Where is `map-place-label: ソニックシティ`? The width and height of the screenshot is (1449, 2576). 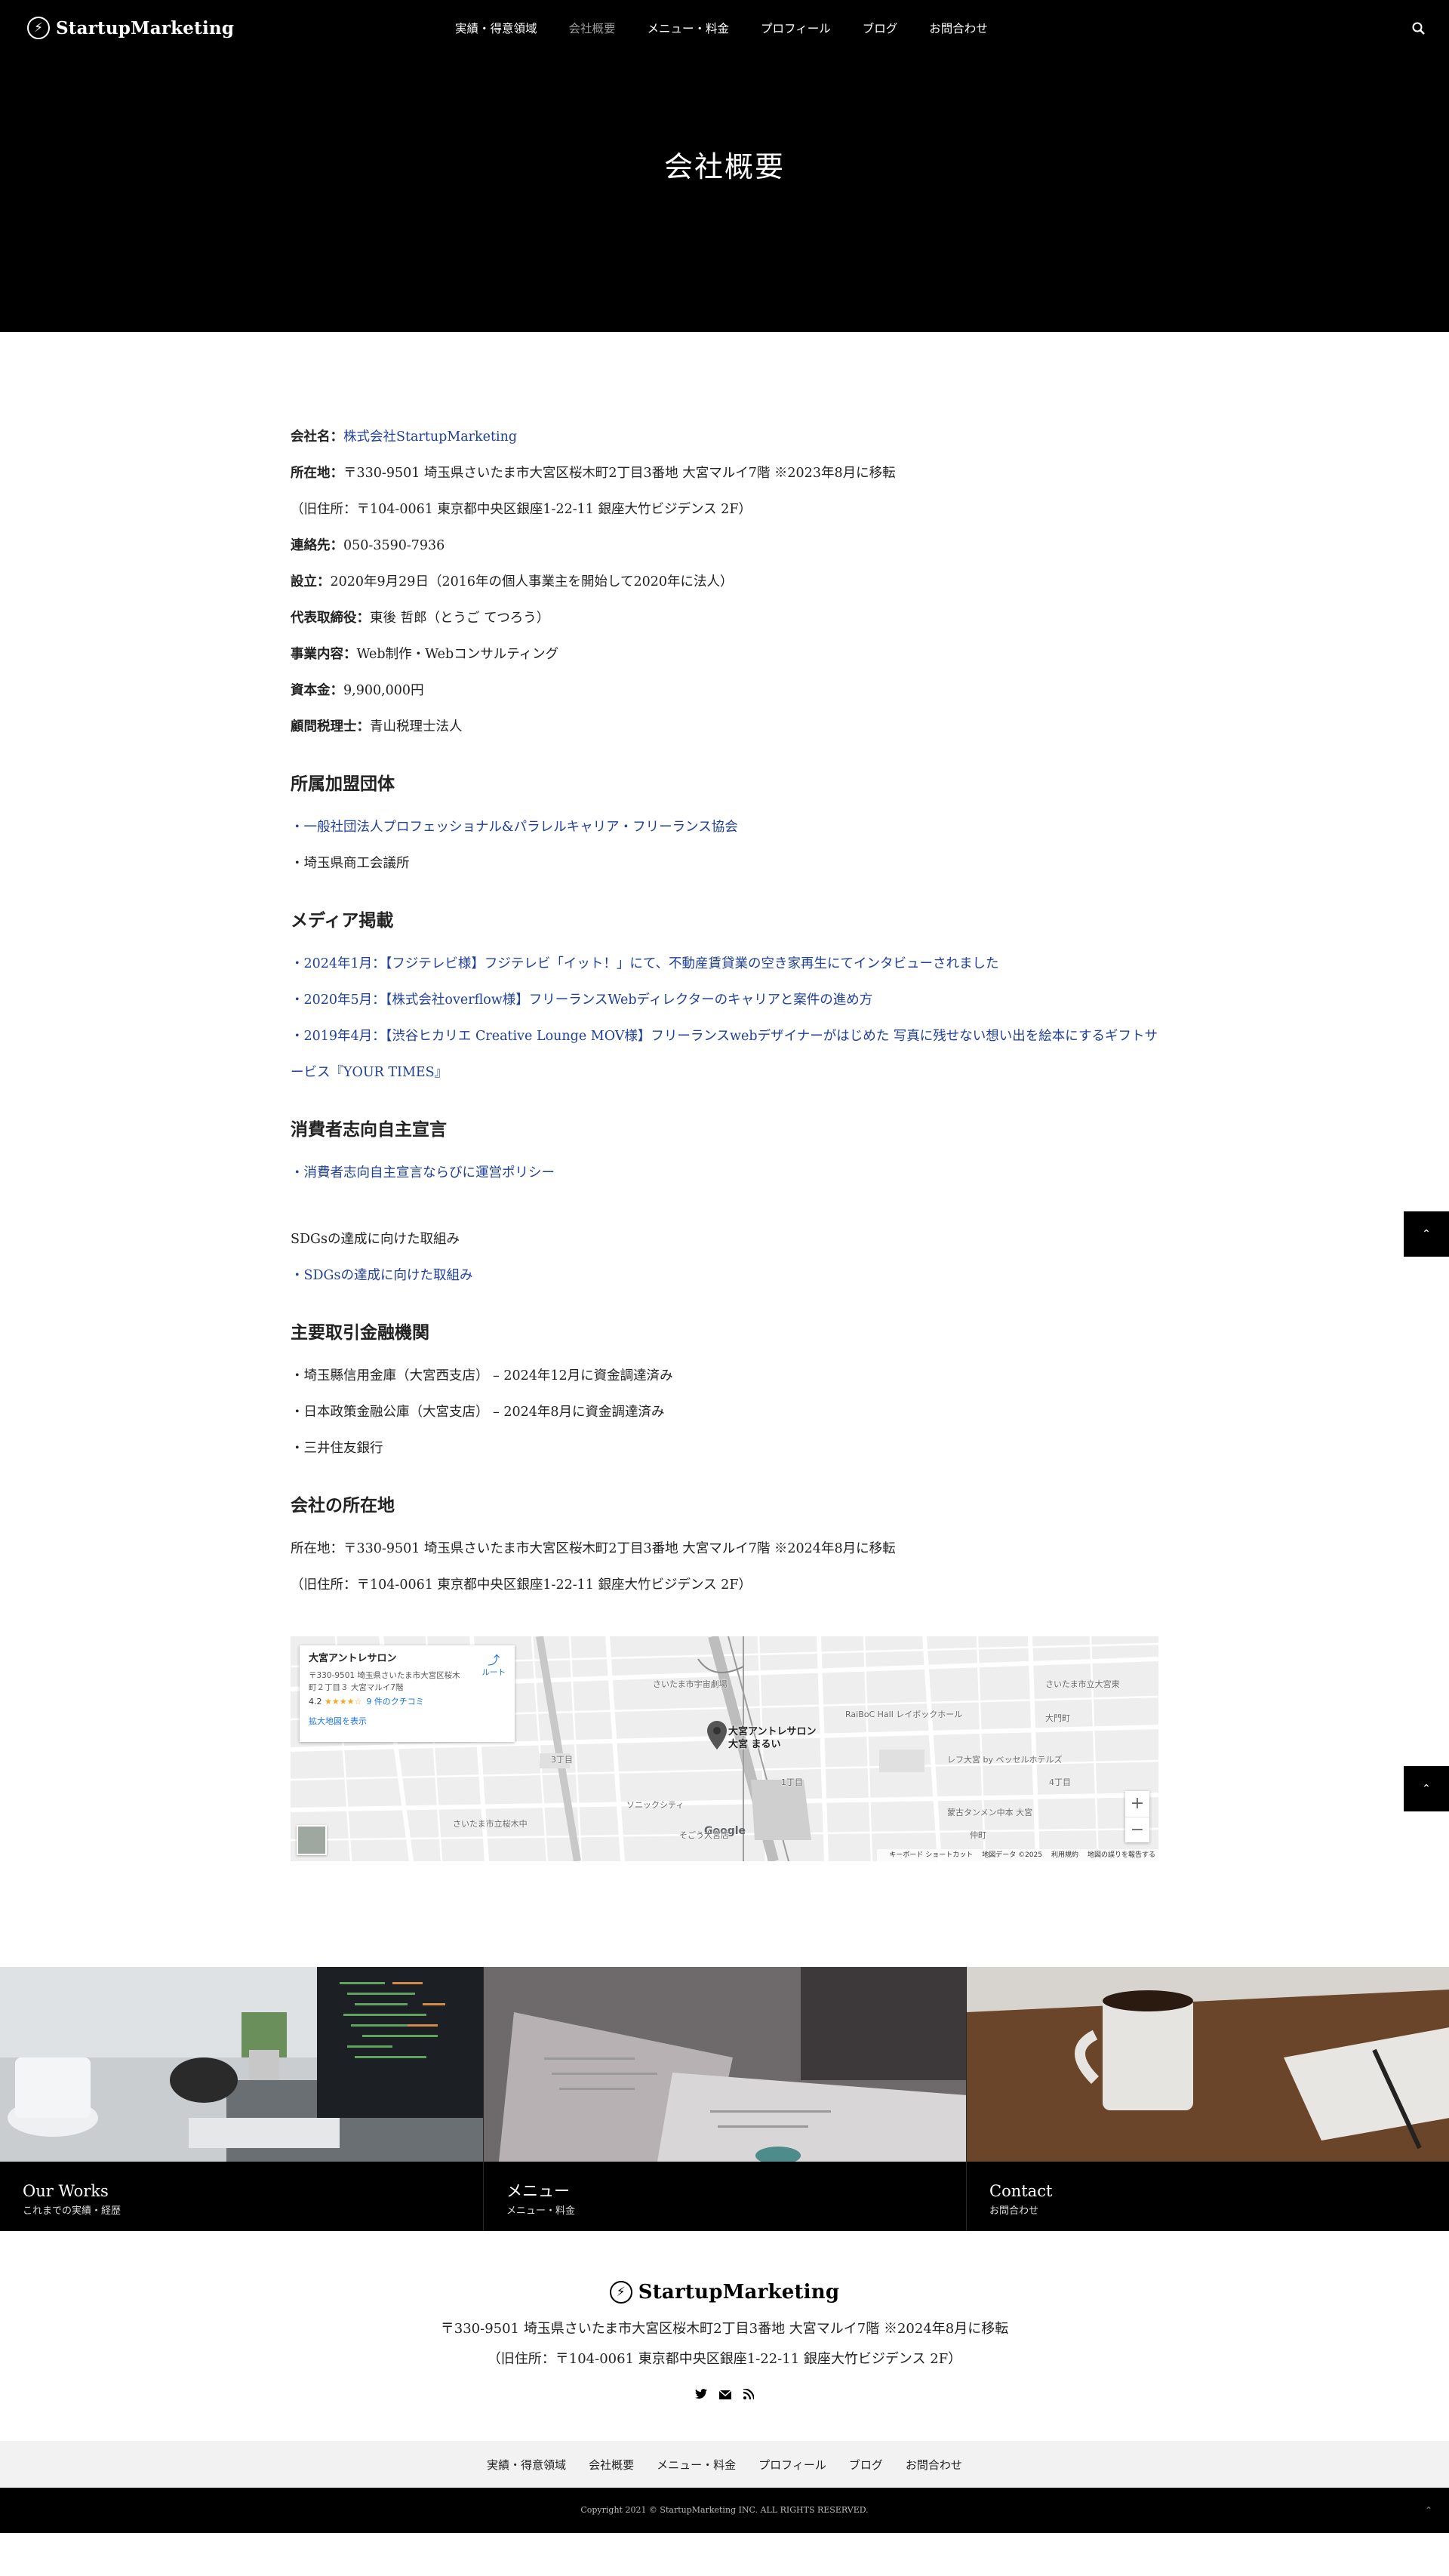
map-place-label: ソニックシティ is located at coordinates (655, 1805).